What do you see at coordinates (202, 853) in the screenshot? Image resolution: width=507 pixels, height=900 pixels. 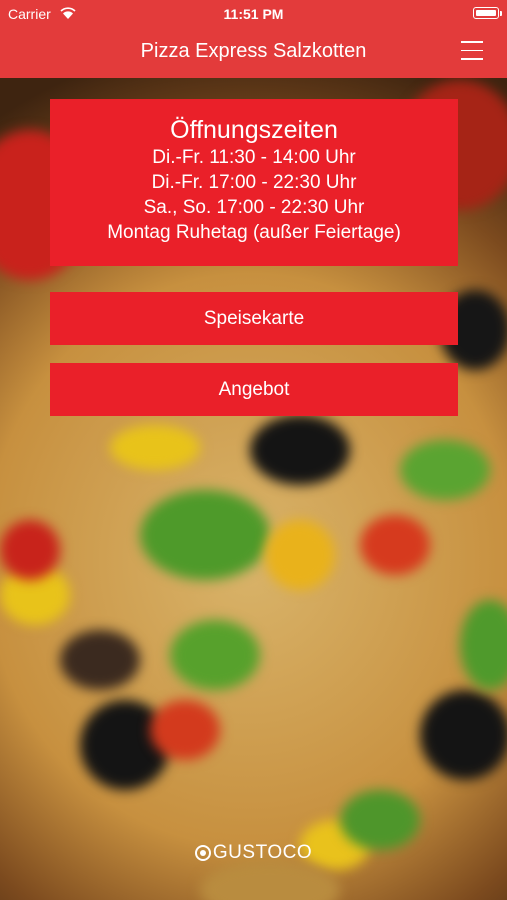 I see `gustoco-logo-icon` at bounding box center [202, 853].